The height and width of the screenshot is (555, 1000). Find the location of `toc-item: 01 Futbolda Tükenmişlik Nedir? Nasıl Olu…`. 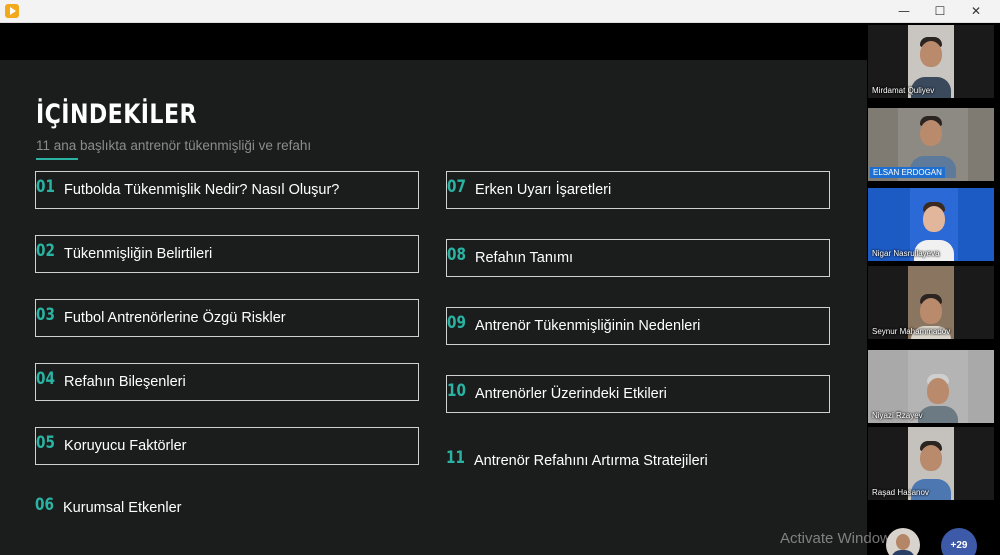

toc-item: 01 Futbolda Tükenmişlik Nedir? Nasıl Olu… is located at coordinates (227, 190).